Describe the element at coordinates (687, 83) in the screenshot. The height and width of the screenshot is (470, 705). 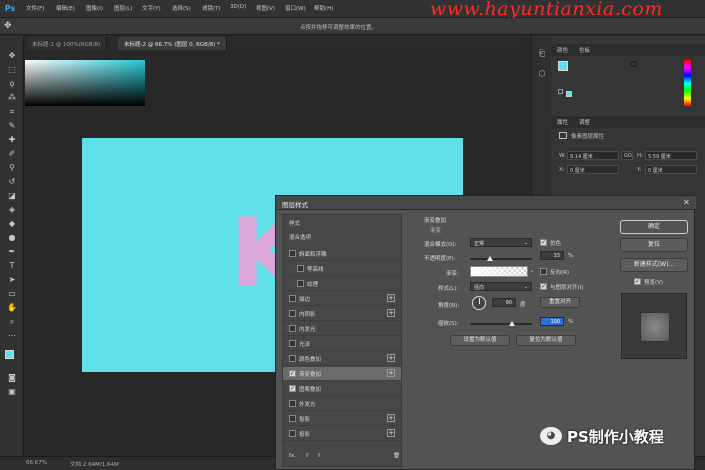
I see `hue-slider` at that location.